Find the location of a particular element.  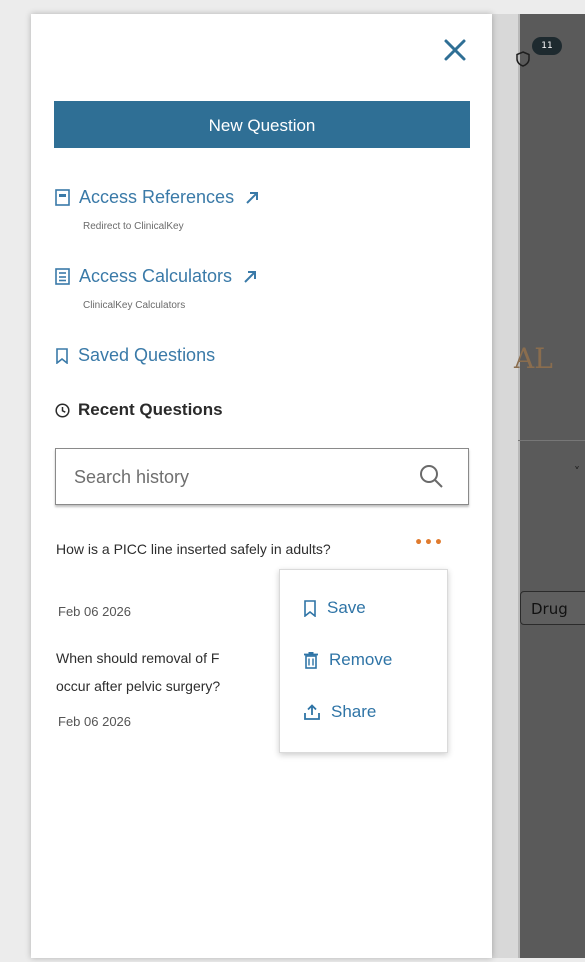

book-icon is located at coordinates (62, 197).